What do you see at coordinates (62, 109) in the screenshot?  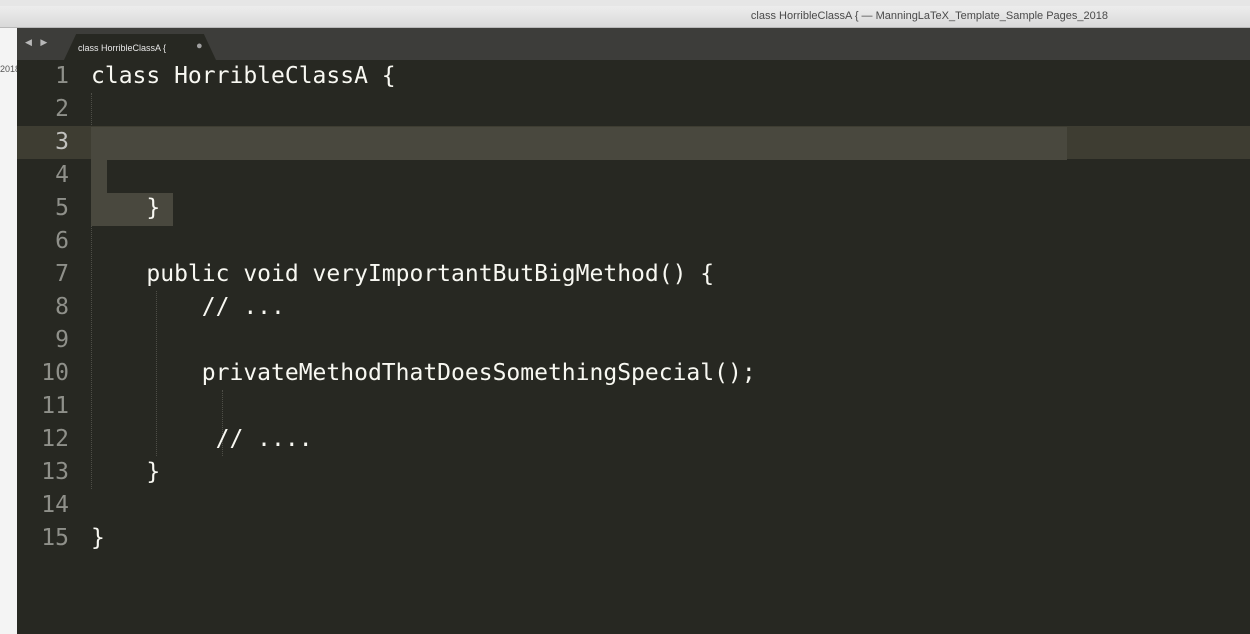 I see `line-number: 2` at bounding box center [62, 109].